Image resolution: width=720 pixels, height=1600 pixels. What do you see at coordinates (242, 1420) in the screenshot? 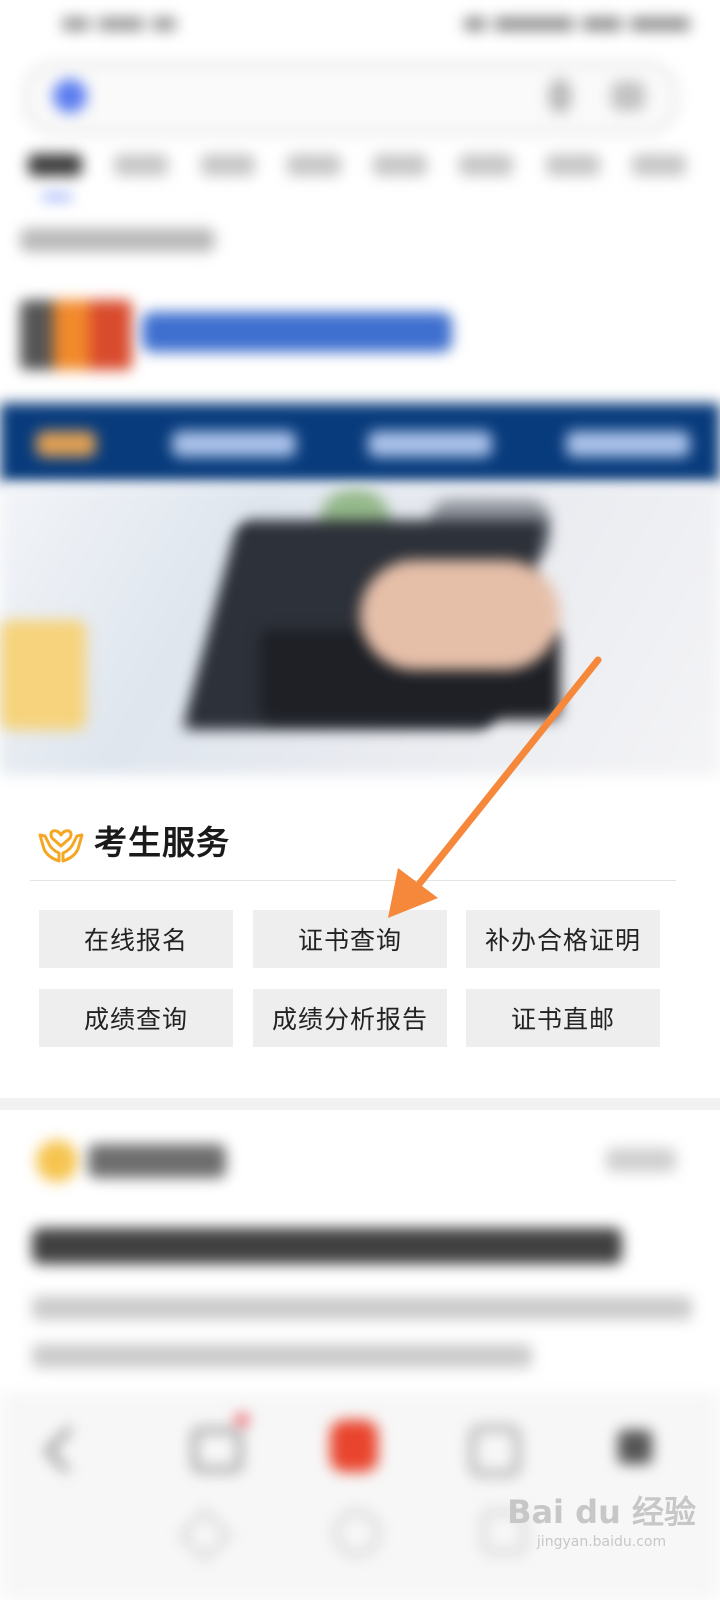
I see `notification-dot` at bounding box center [242, 1420].